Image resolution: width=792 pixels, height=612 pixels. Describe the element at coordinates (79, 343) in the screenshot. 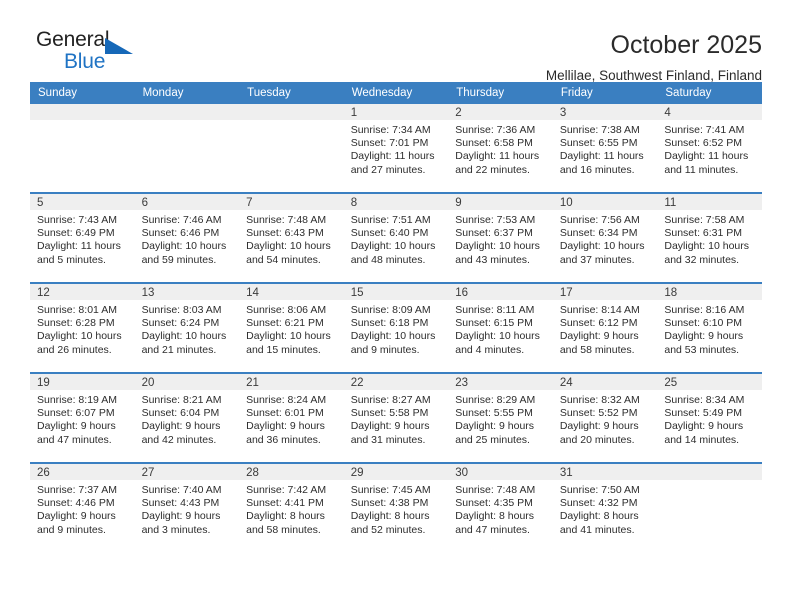

I see `daylight-text: Daylight: 10 hours and 26 minutes.` at that location.